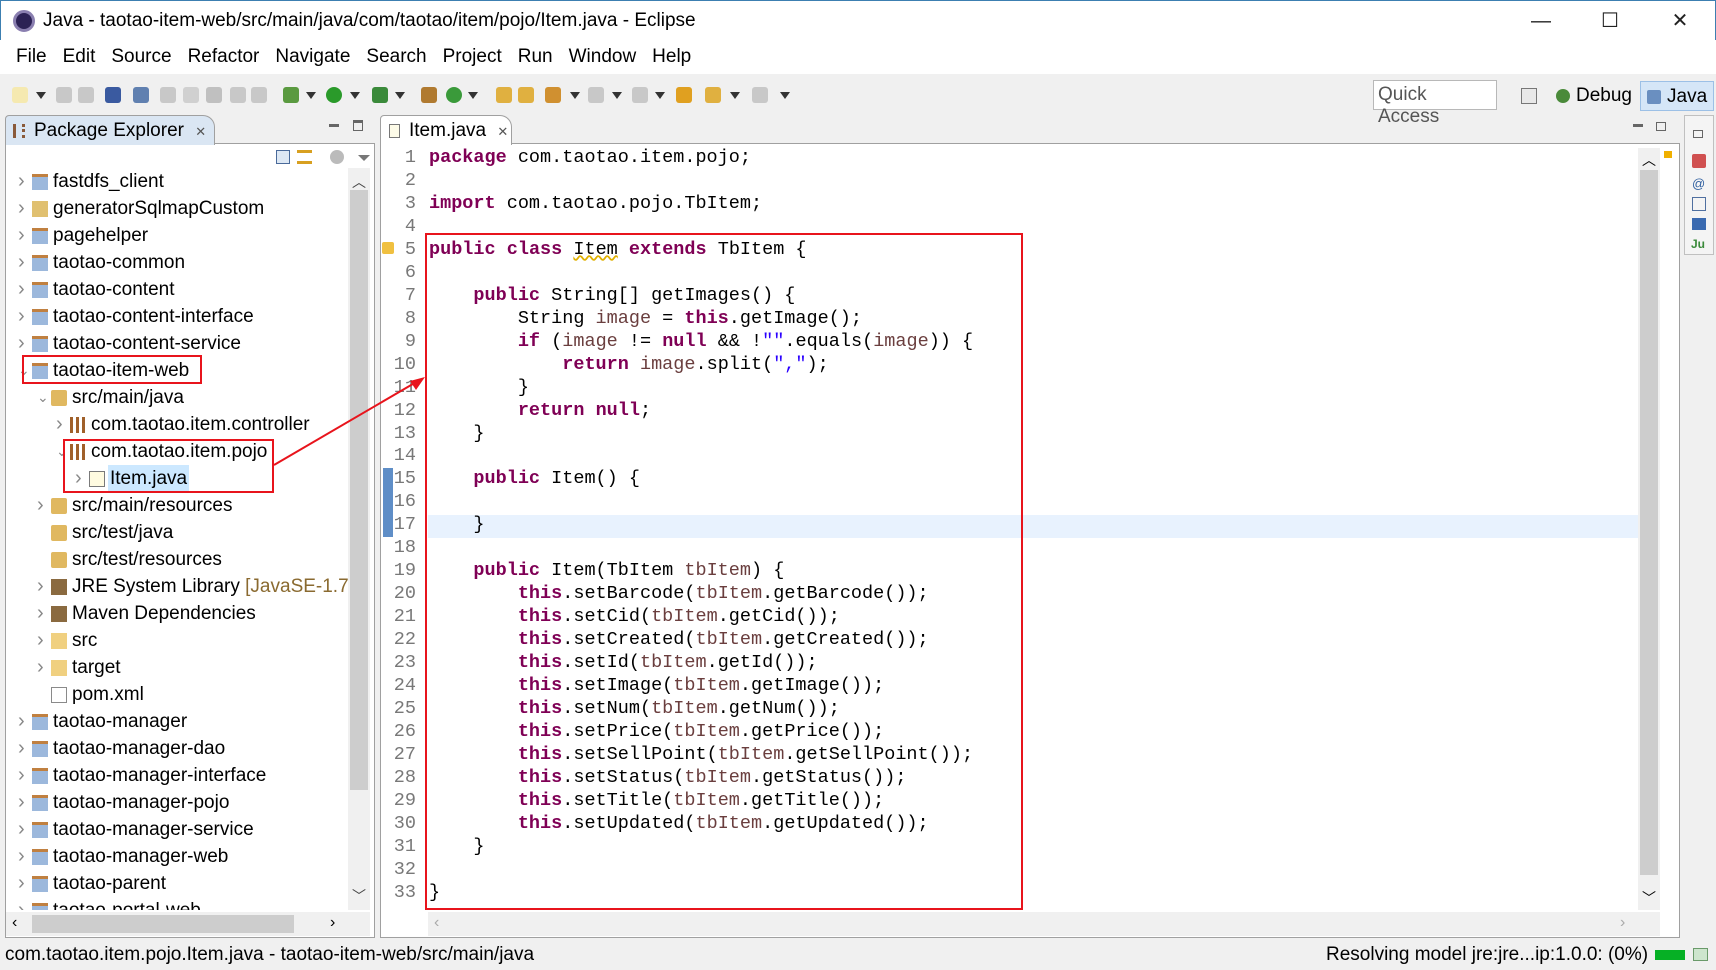  What do you see at coordinates (504, 95) in the screenshot?
I see `open-type-icon` at bounding box center [504, 95].